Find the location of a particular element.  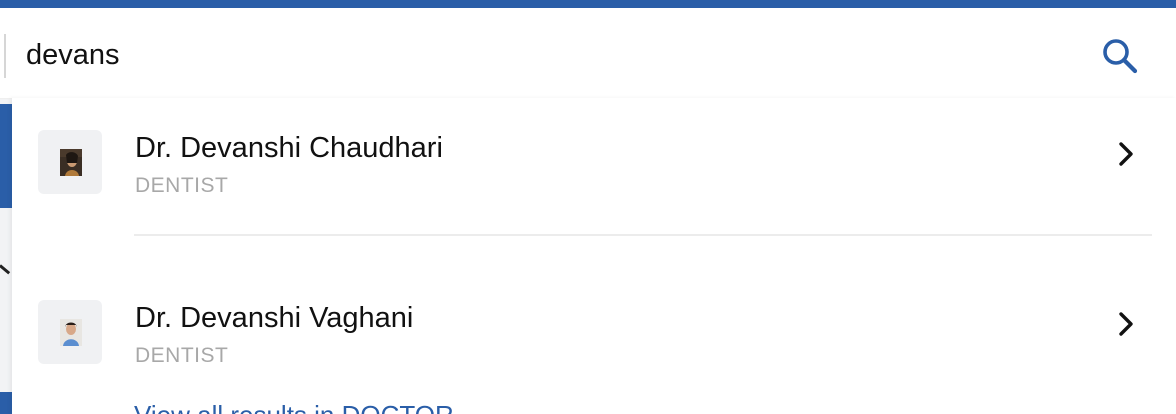

result-divider is located at coordinates (643, 235).